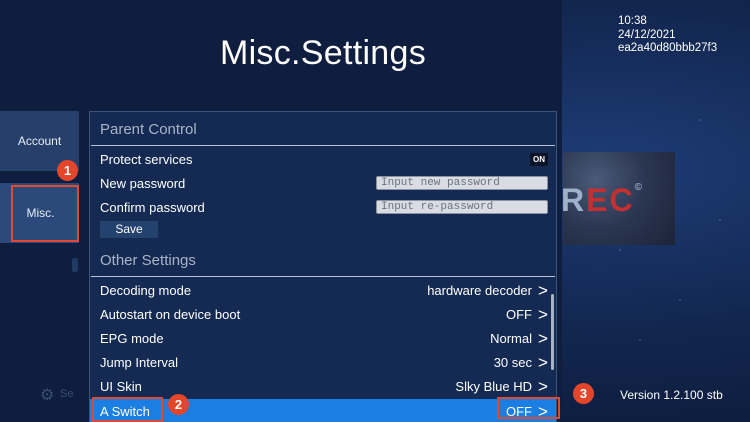  What do you see at coordinates (129, 229) in the screenshot?
I see `save-button: Save` at bounding box center [129, 229].